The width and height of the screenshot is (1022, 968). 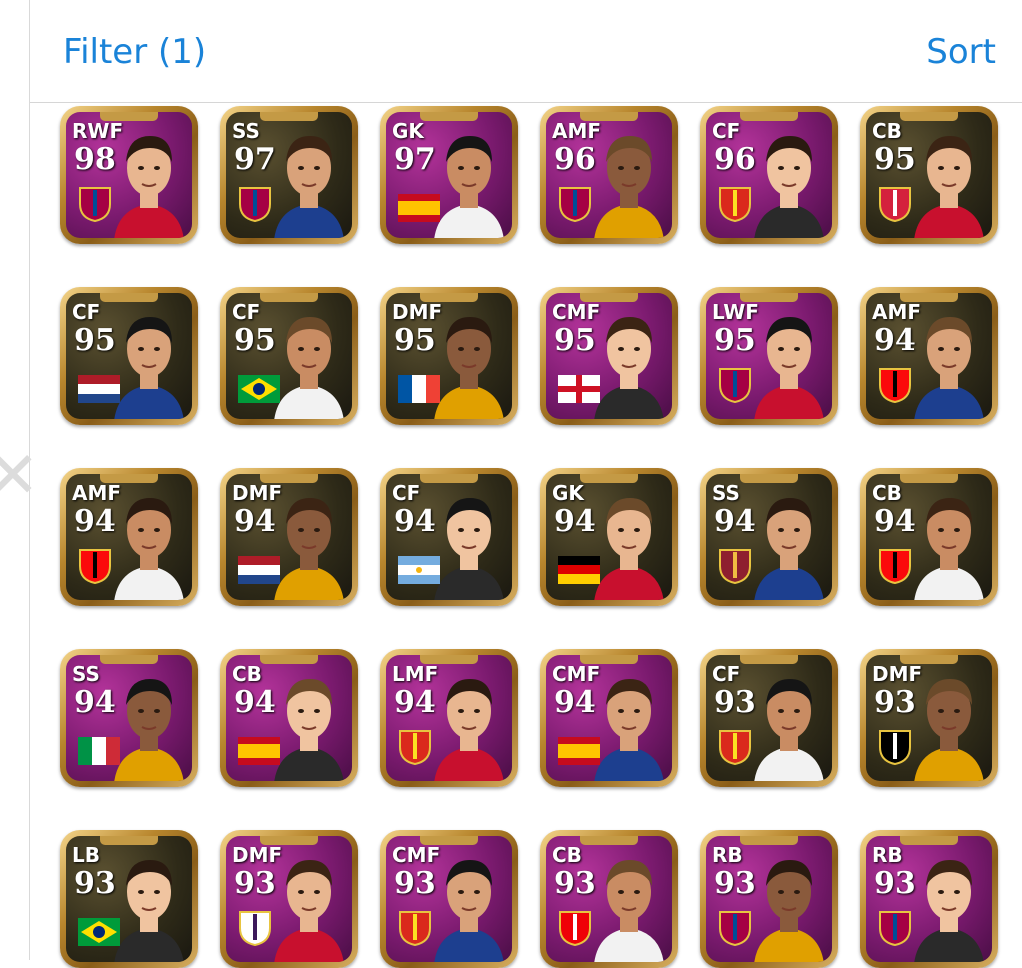 What do you see at coordinates (609, 718) in the screenshot?
I see `player-card: CMF 94` at bounding box center [609, 718].